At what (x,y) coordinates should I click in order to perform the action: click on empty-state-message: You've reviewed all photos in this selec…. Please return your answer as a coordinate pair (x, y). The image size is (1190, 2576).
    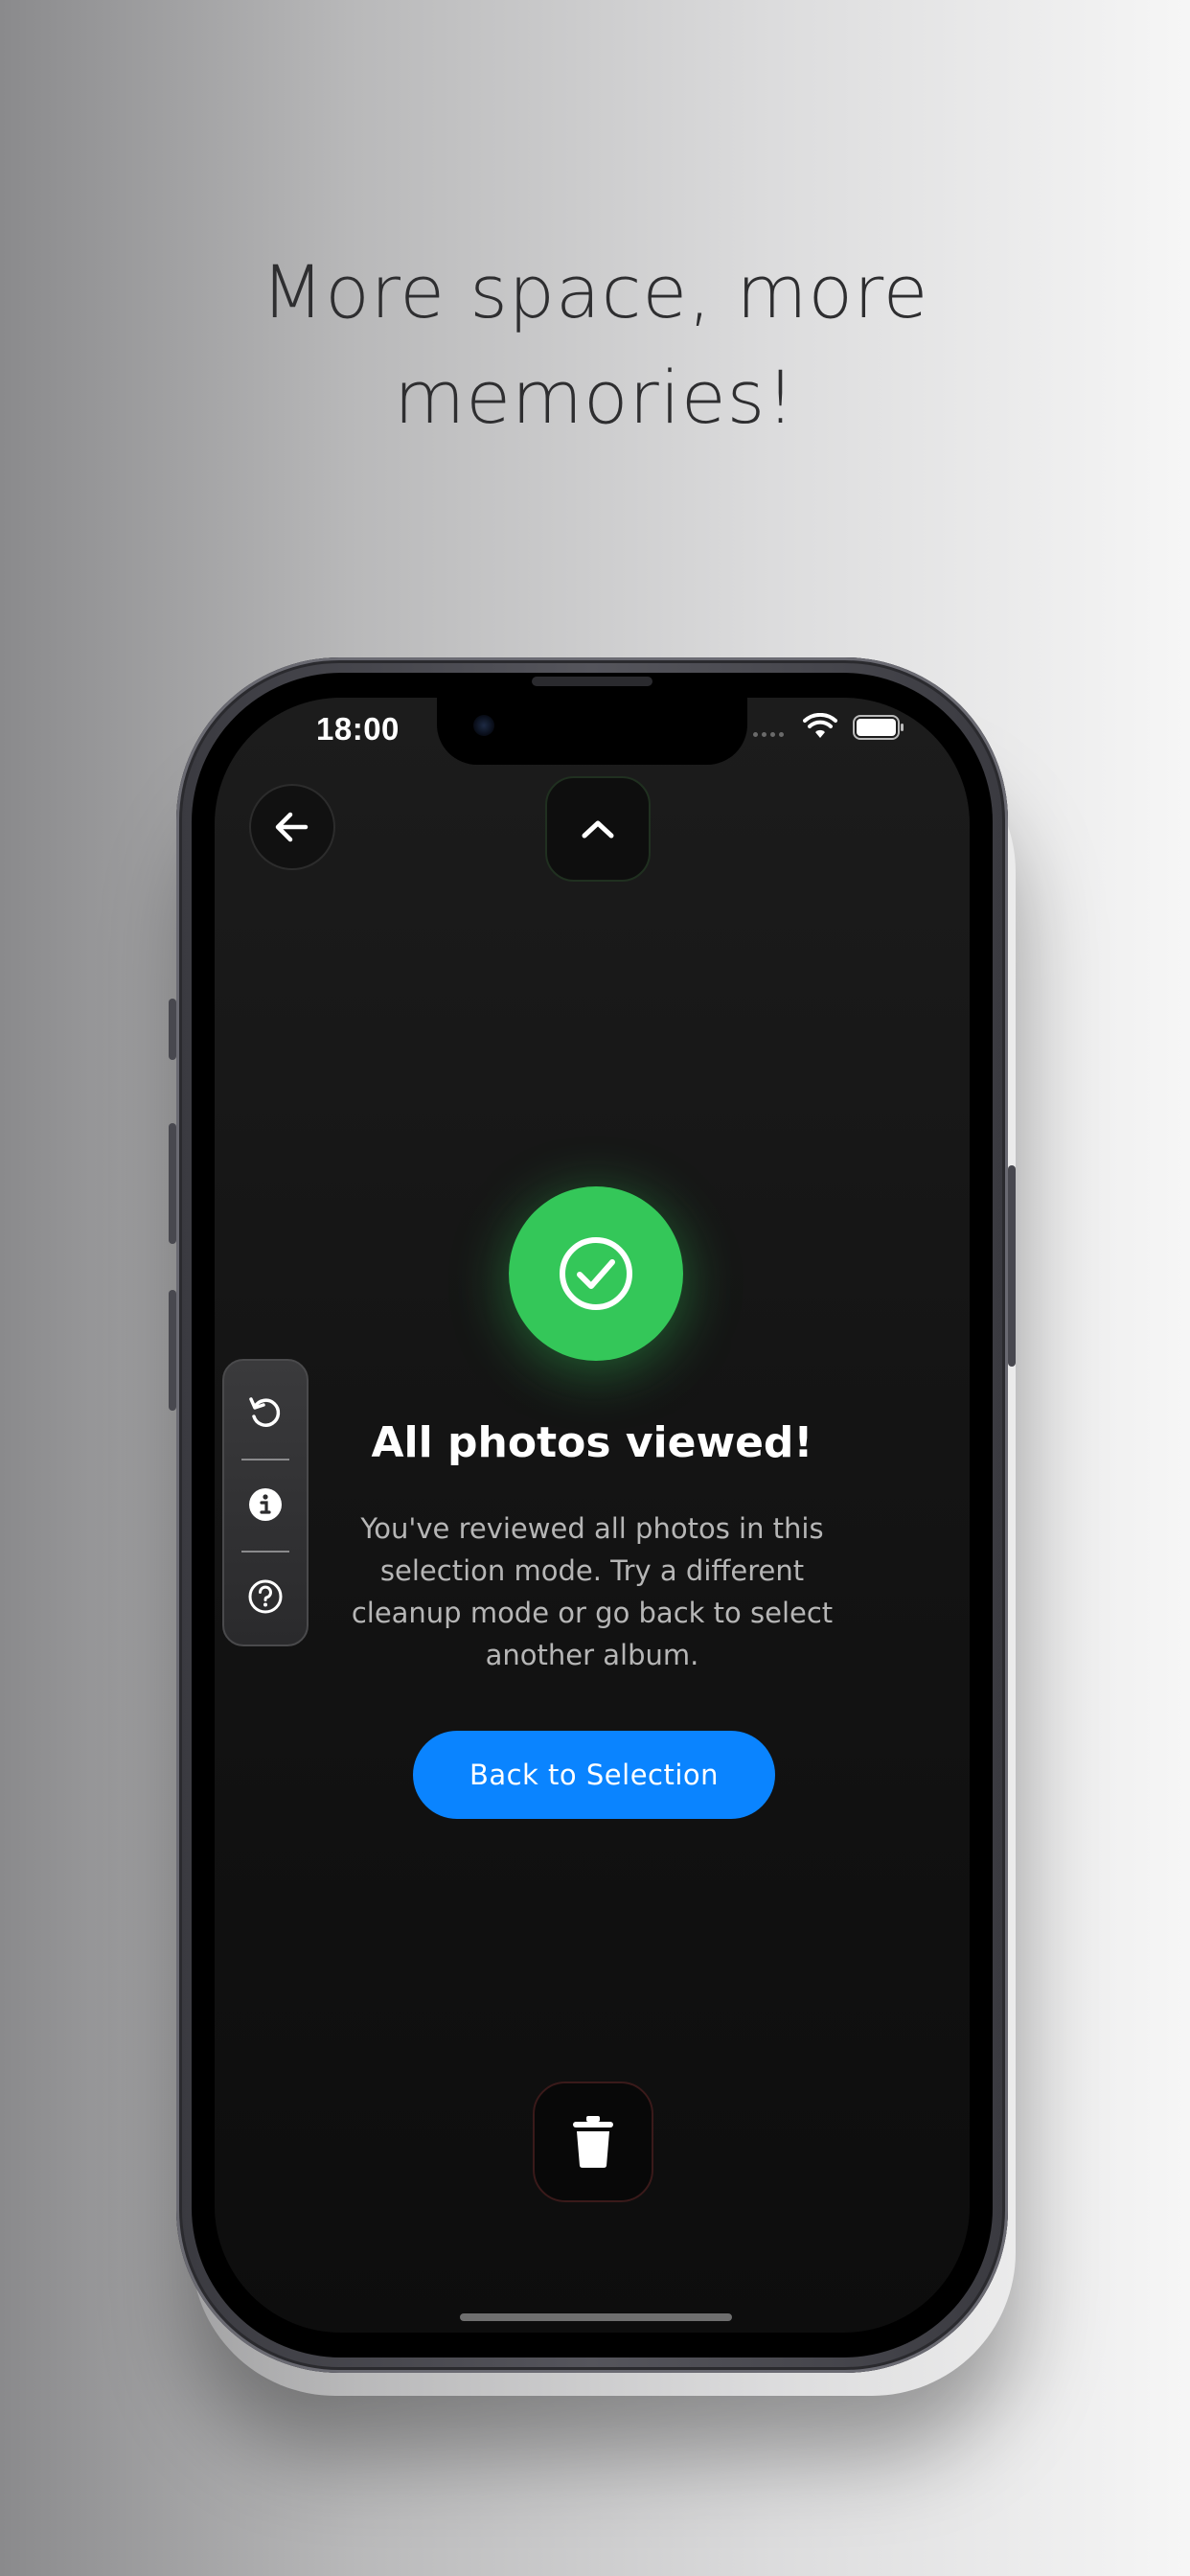
    Looking at the image, I should click on (592, 1591).